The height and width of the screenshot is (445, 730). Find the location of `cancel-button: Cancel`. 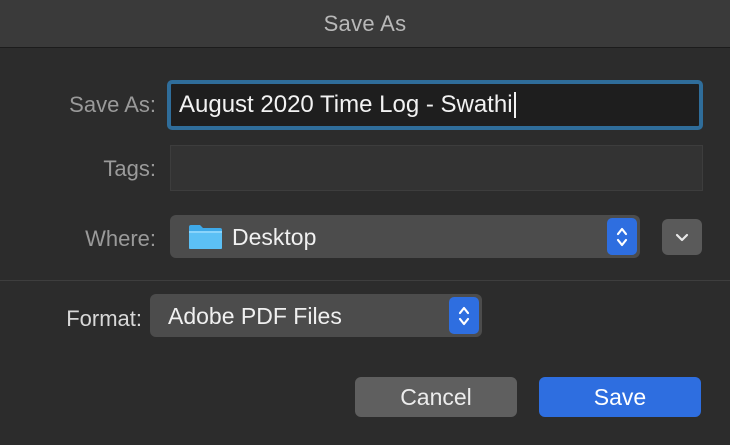

cancel-button: Cancel is located at coordinates (436, 397).